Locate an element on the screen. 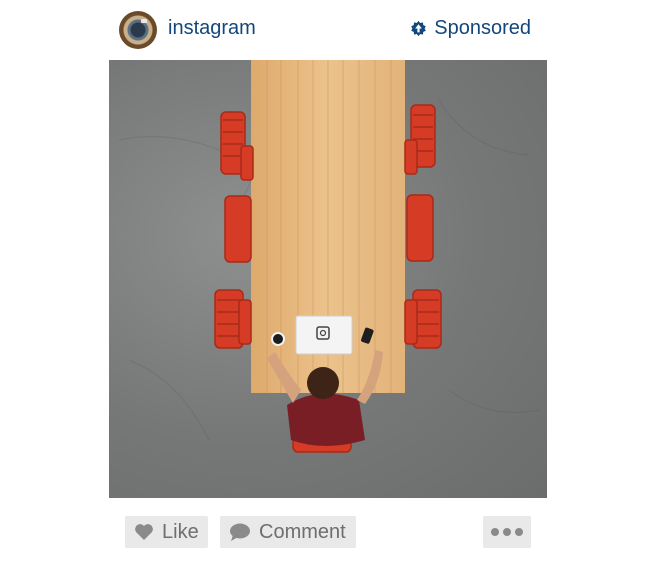  like-label: Like is located at coordinates (180, 531).